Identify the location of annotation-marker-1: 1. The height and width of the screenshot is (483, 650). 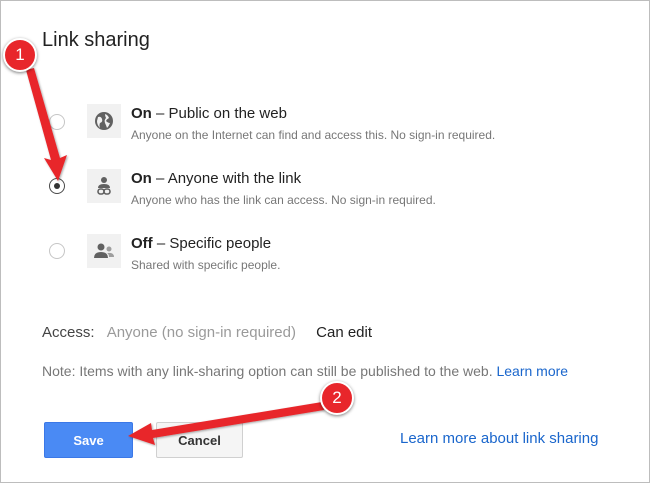
(20, 55).